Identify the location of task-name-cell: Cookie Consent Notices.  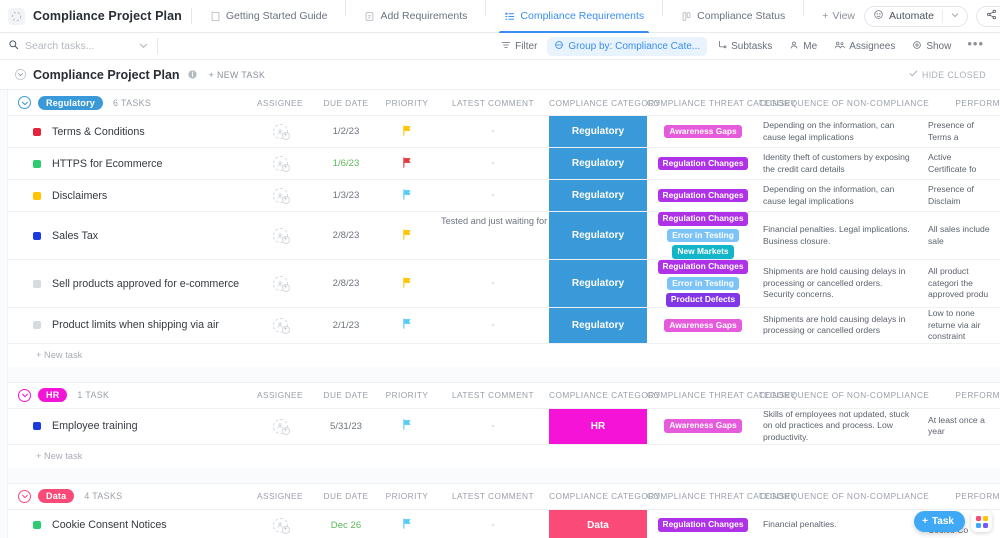
(122, 524).